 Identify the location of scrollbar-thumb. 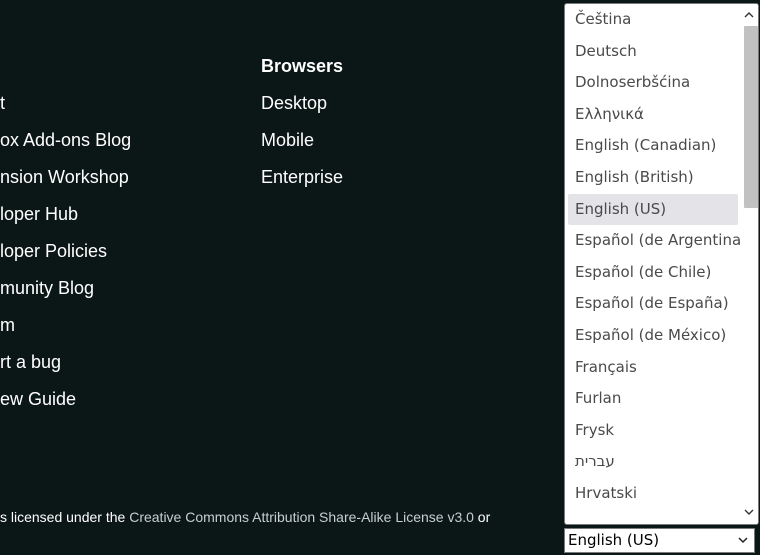
(751, 117).